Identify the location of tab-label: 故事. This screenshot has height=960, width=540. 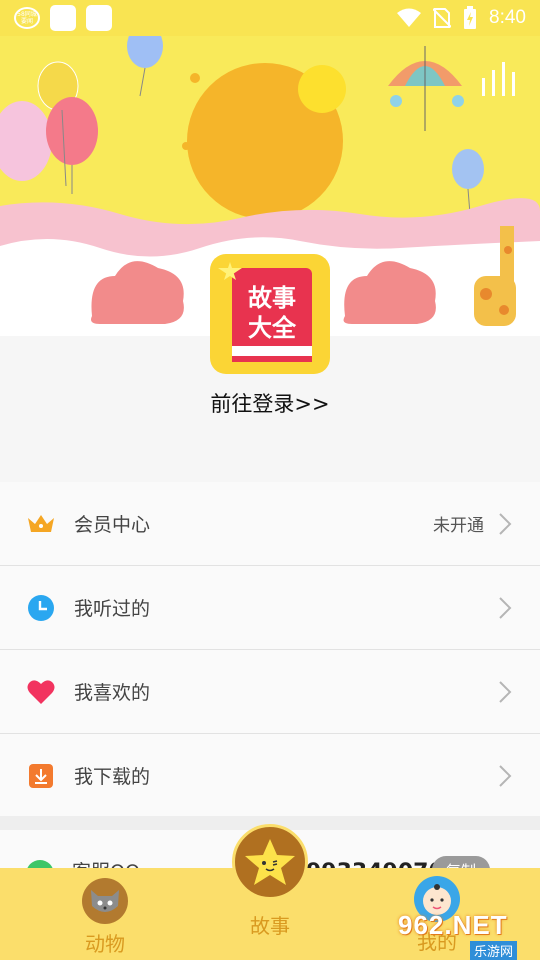
(270, 926).